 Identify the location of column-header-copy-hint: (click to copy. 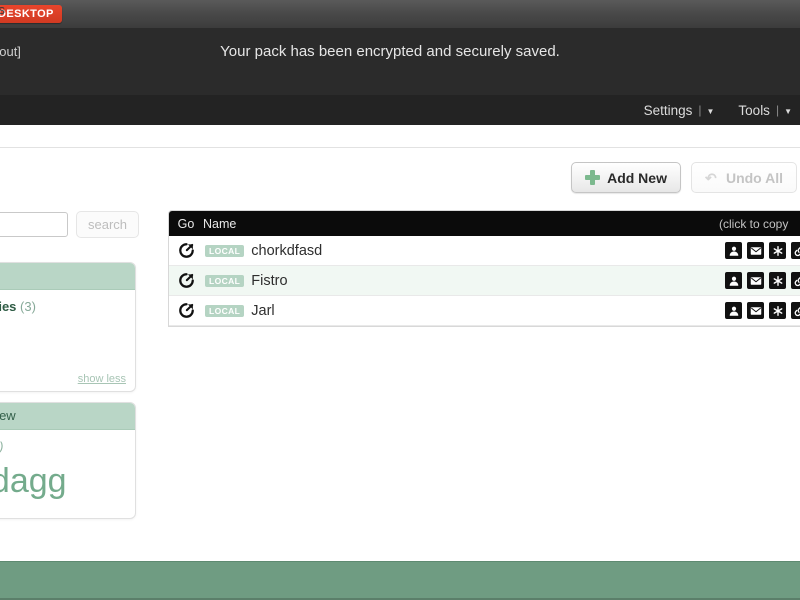
(754, 223).